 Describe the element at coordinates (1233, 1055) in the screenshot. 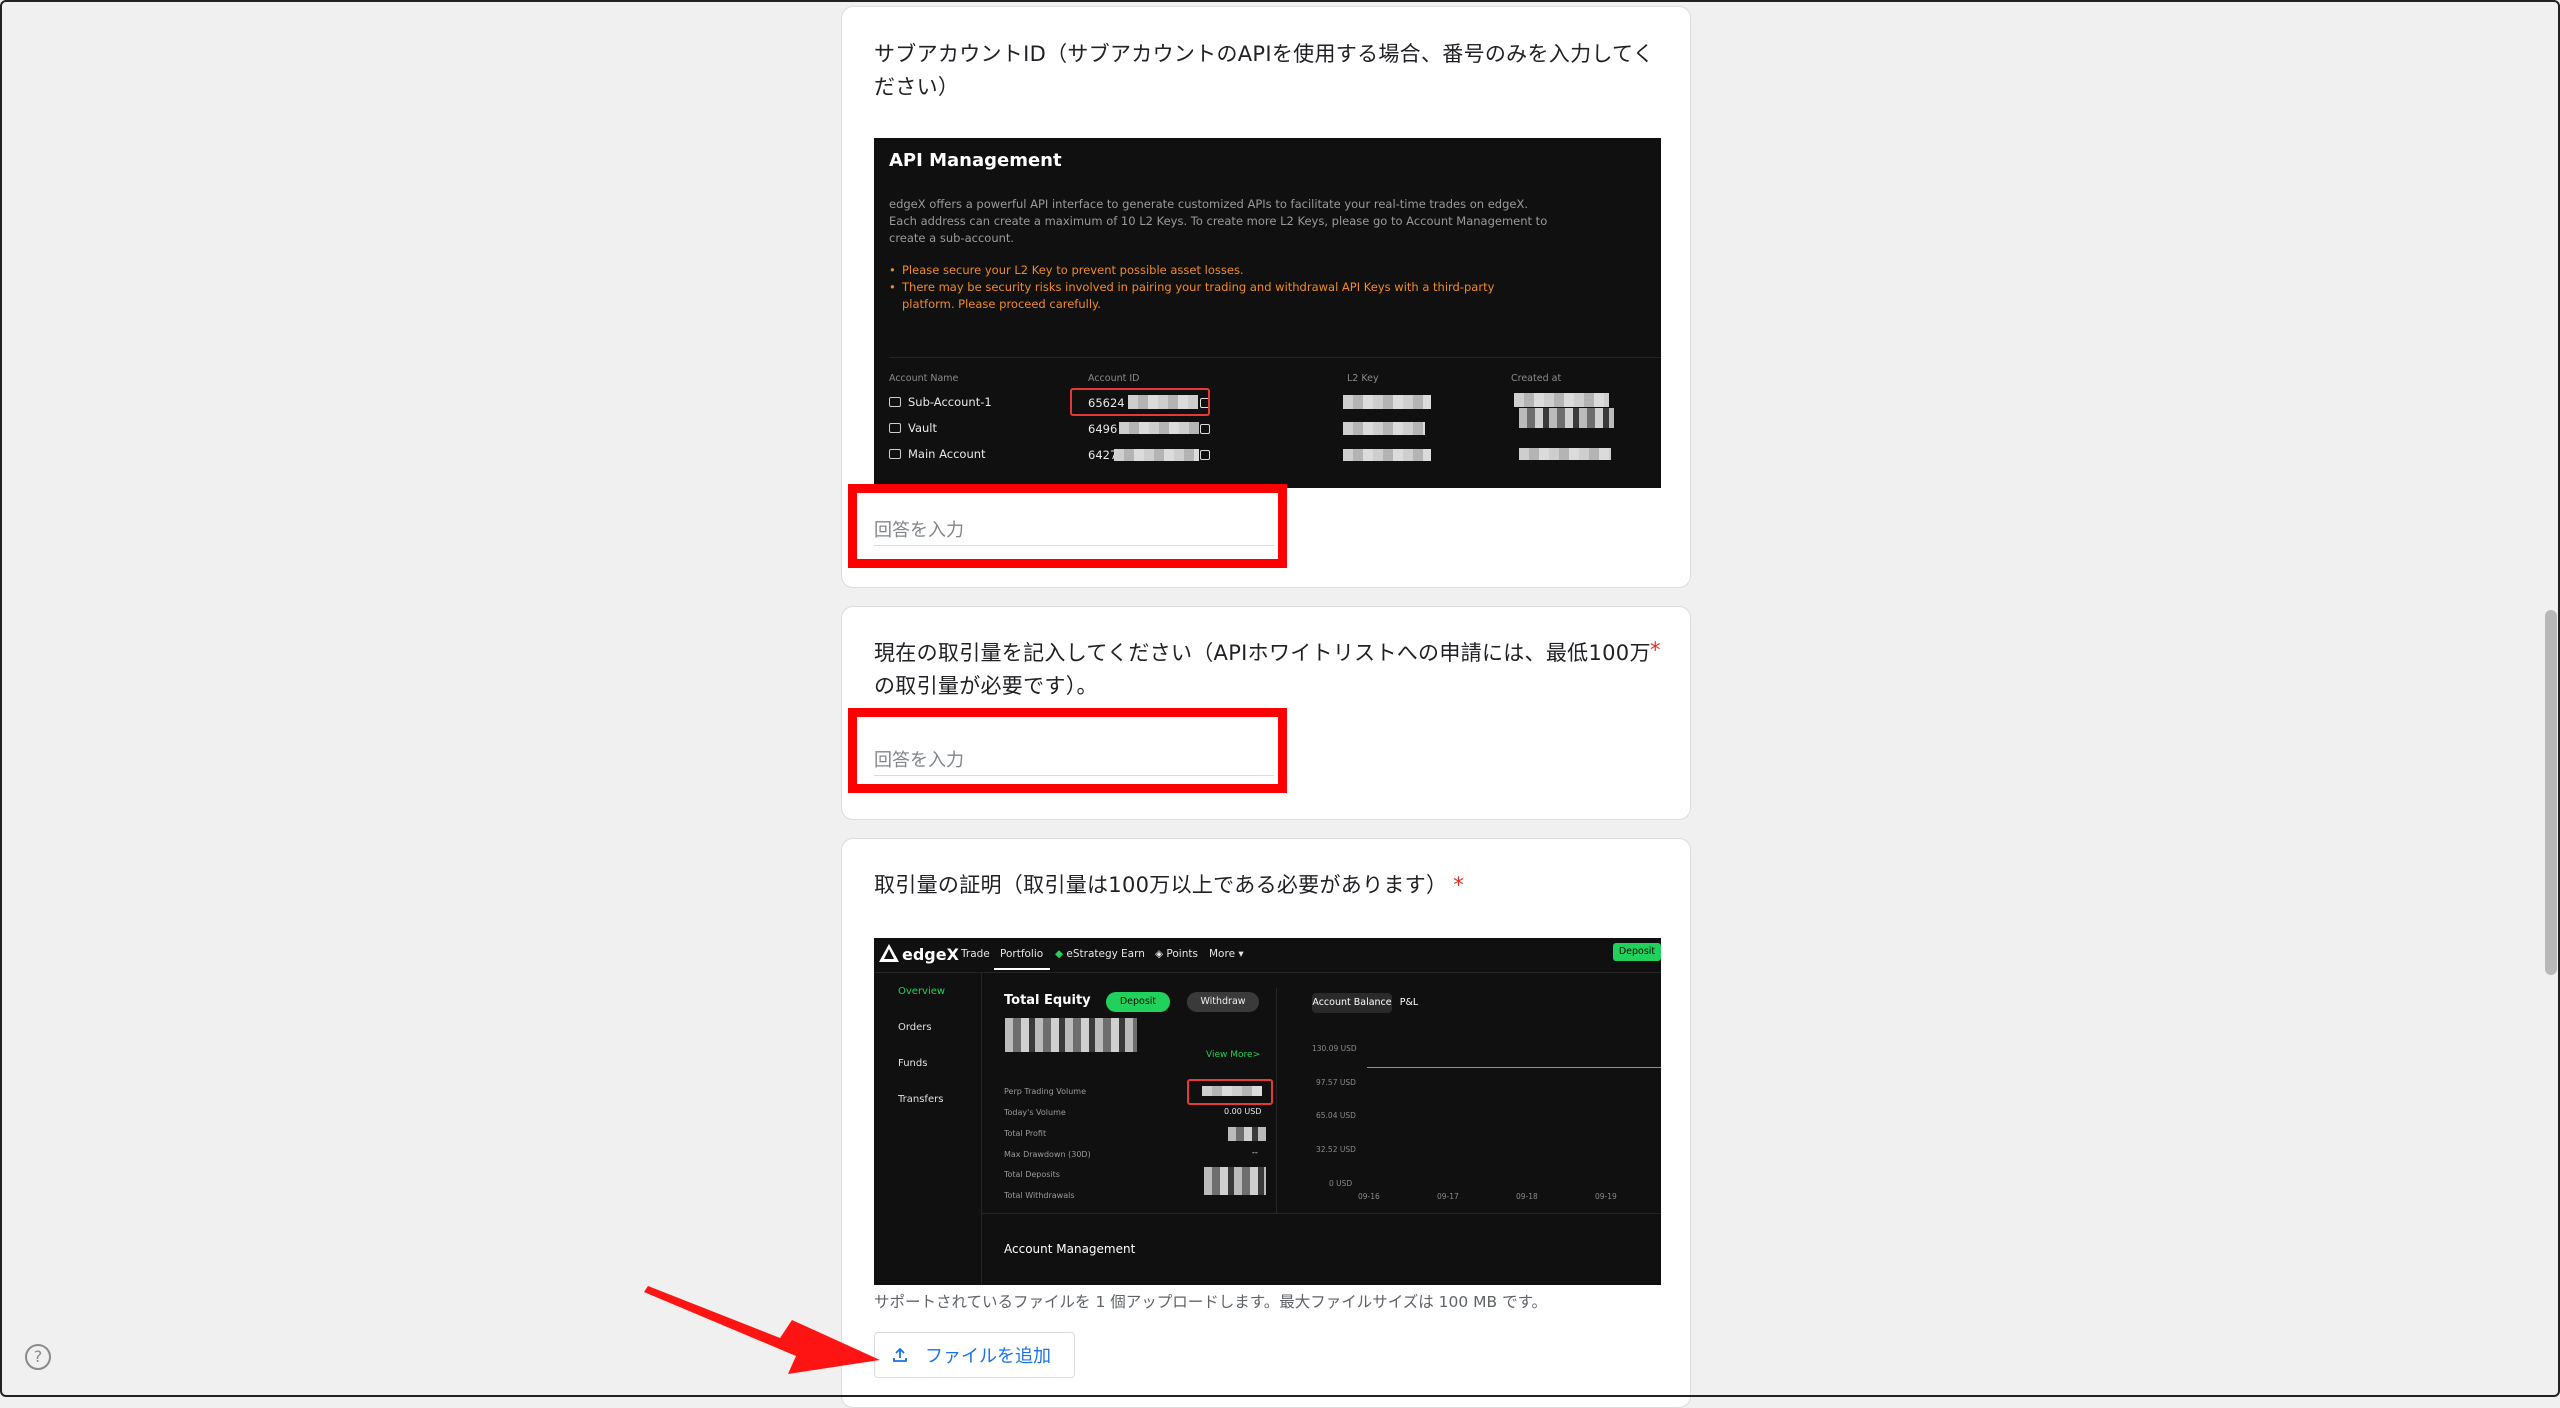

I see `view-more-link: View More>` at that location.